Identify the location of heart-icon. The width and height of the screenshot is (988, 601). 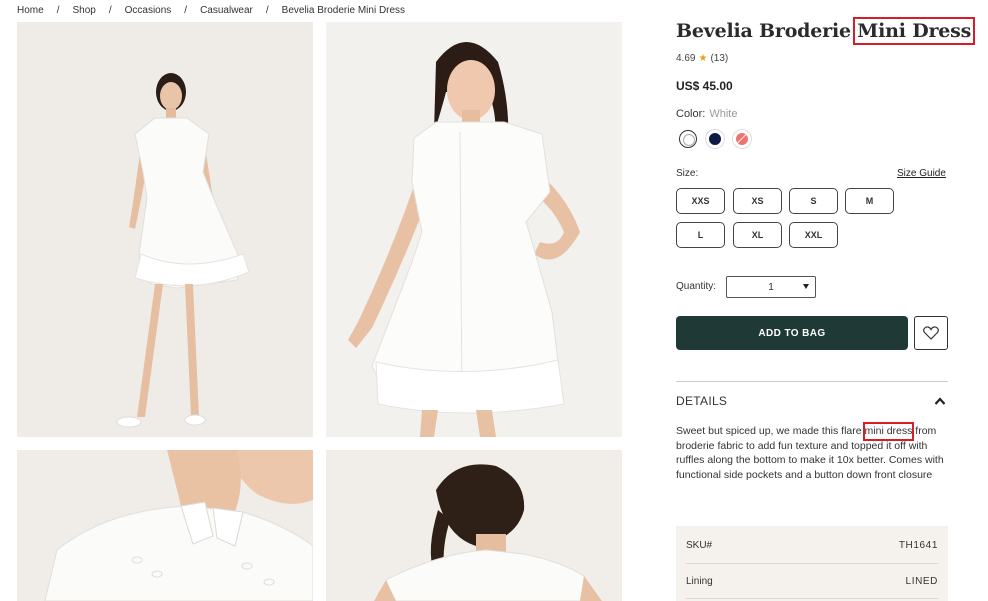
(931, 333).